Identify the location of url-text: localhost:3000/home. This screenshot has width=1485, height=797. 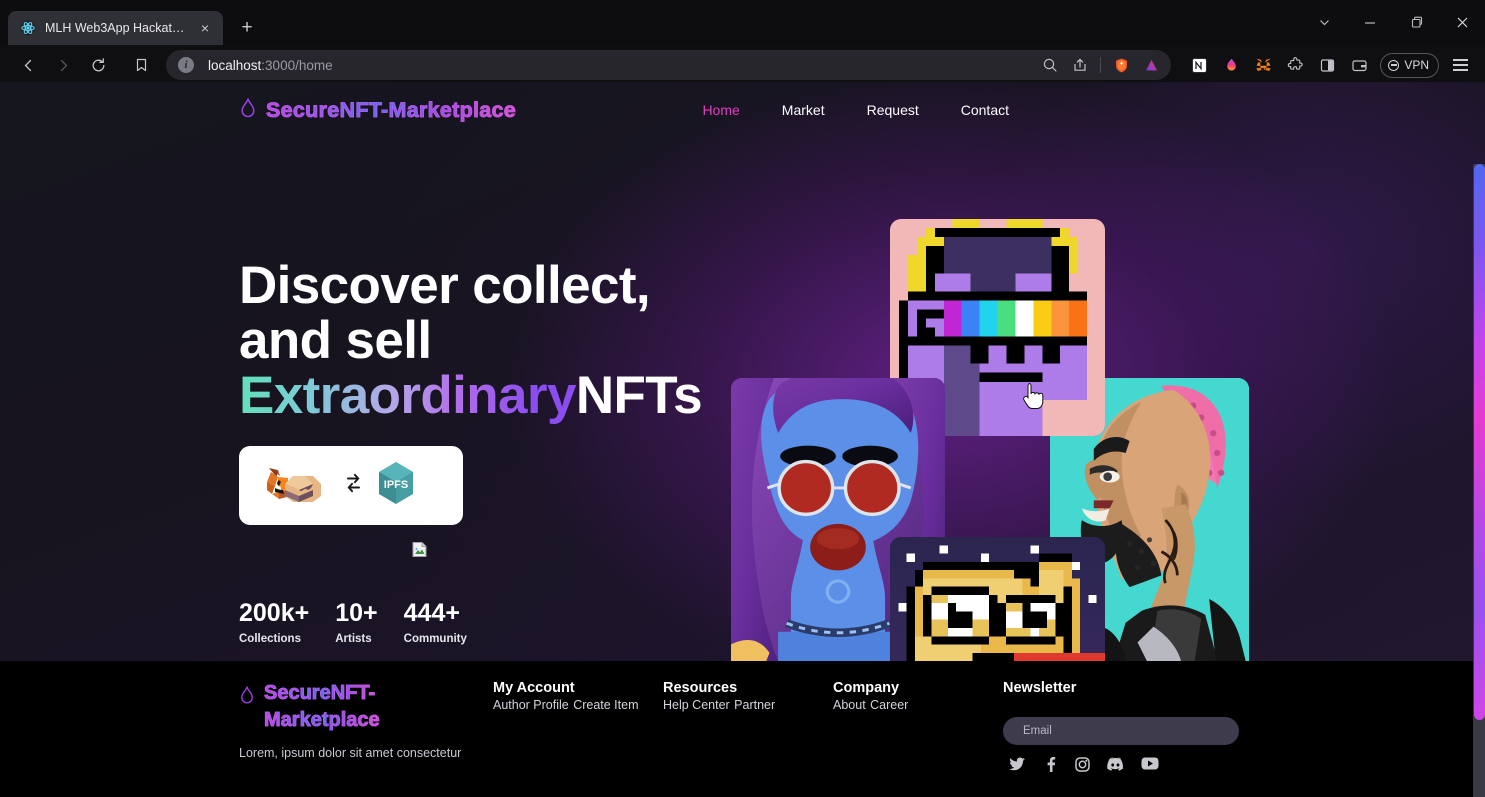
(270, 65).